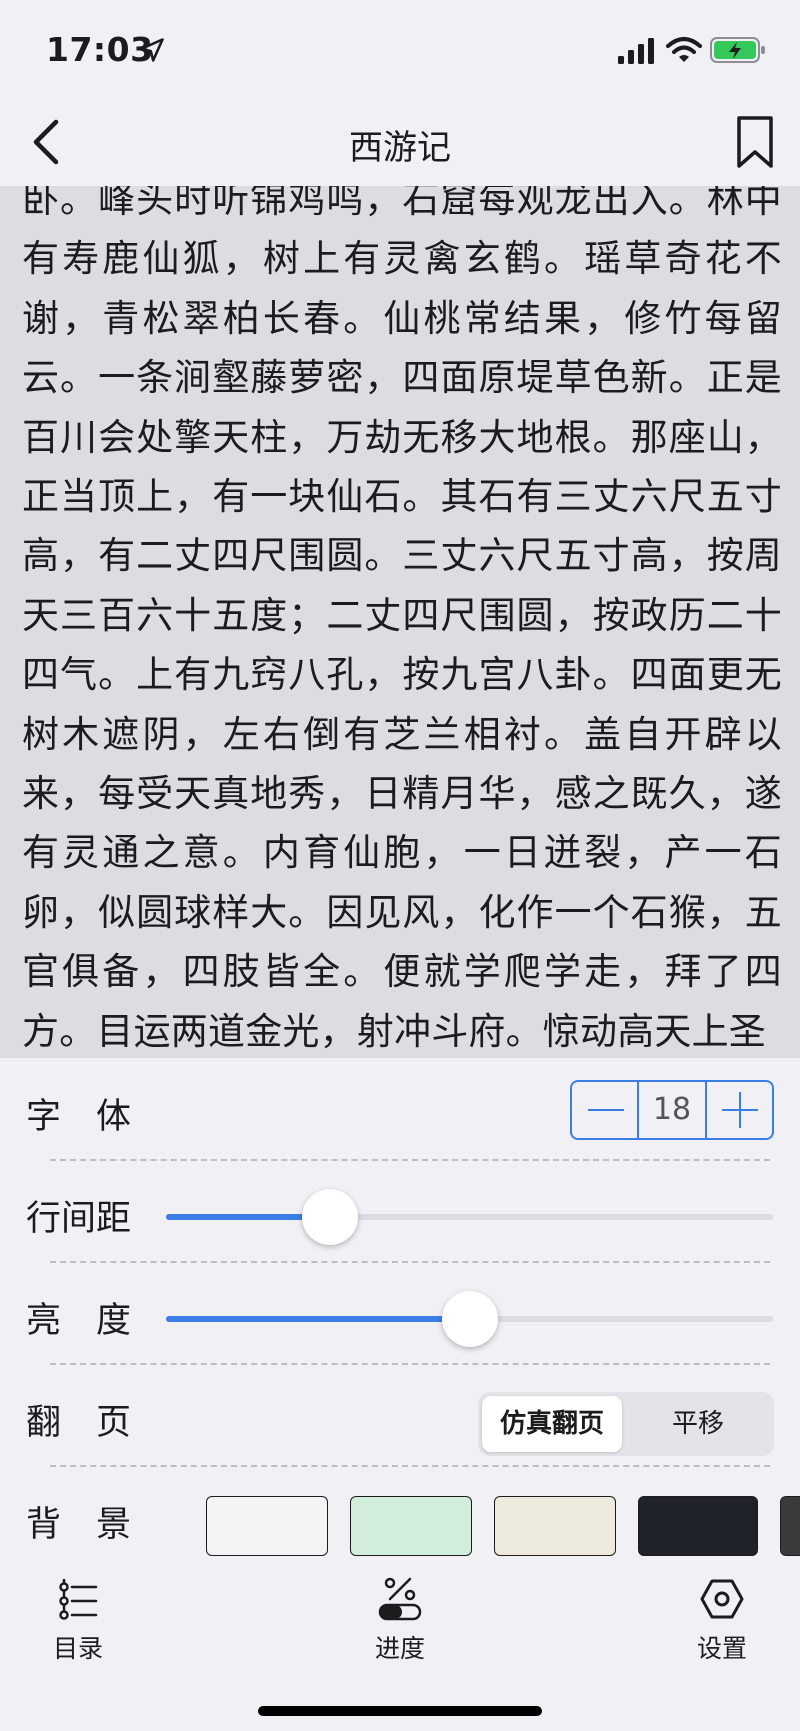 This screenshot has height=1731, width=800. I want to click on brightness-slider, so click(469, 1319).